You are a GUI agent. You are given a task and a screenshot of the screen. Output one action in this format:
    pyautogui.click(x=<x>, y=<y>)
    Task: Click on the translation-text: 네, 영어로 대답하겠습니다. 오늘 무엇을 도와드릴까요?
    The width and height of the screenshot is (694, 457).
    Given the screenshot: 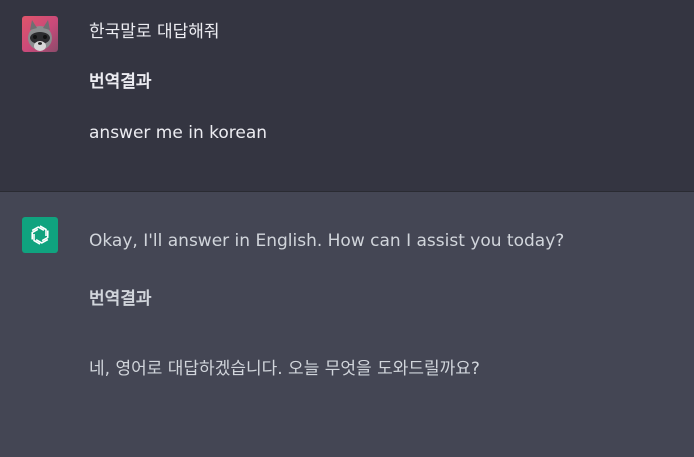 What is the action you would take?
    pyautogui.click(x=284, y=369)
    